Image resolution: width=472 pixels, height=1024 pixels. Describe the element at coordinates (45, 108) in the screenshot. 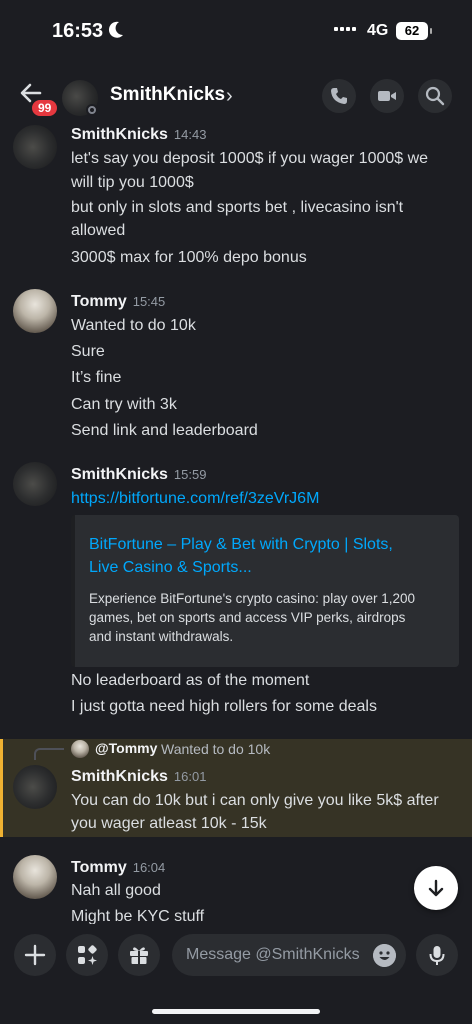

I see `unread-badge: 99` at that location.